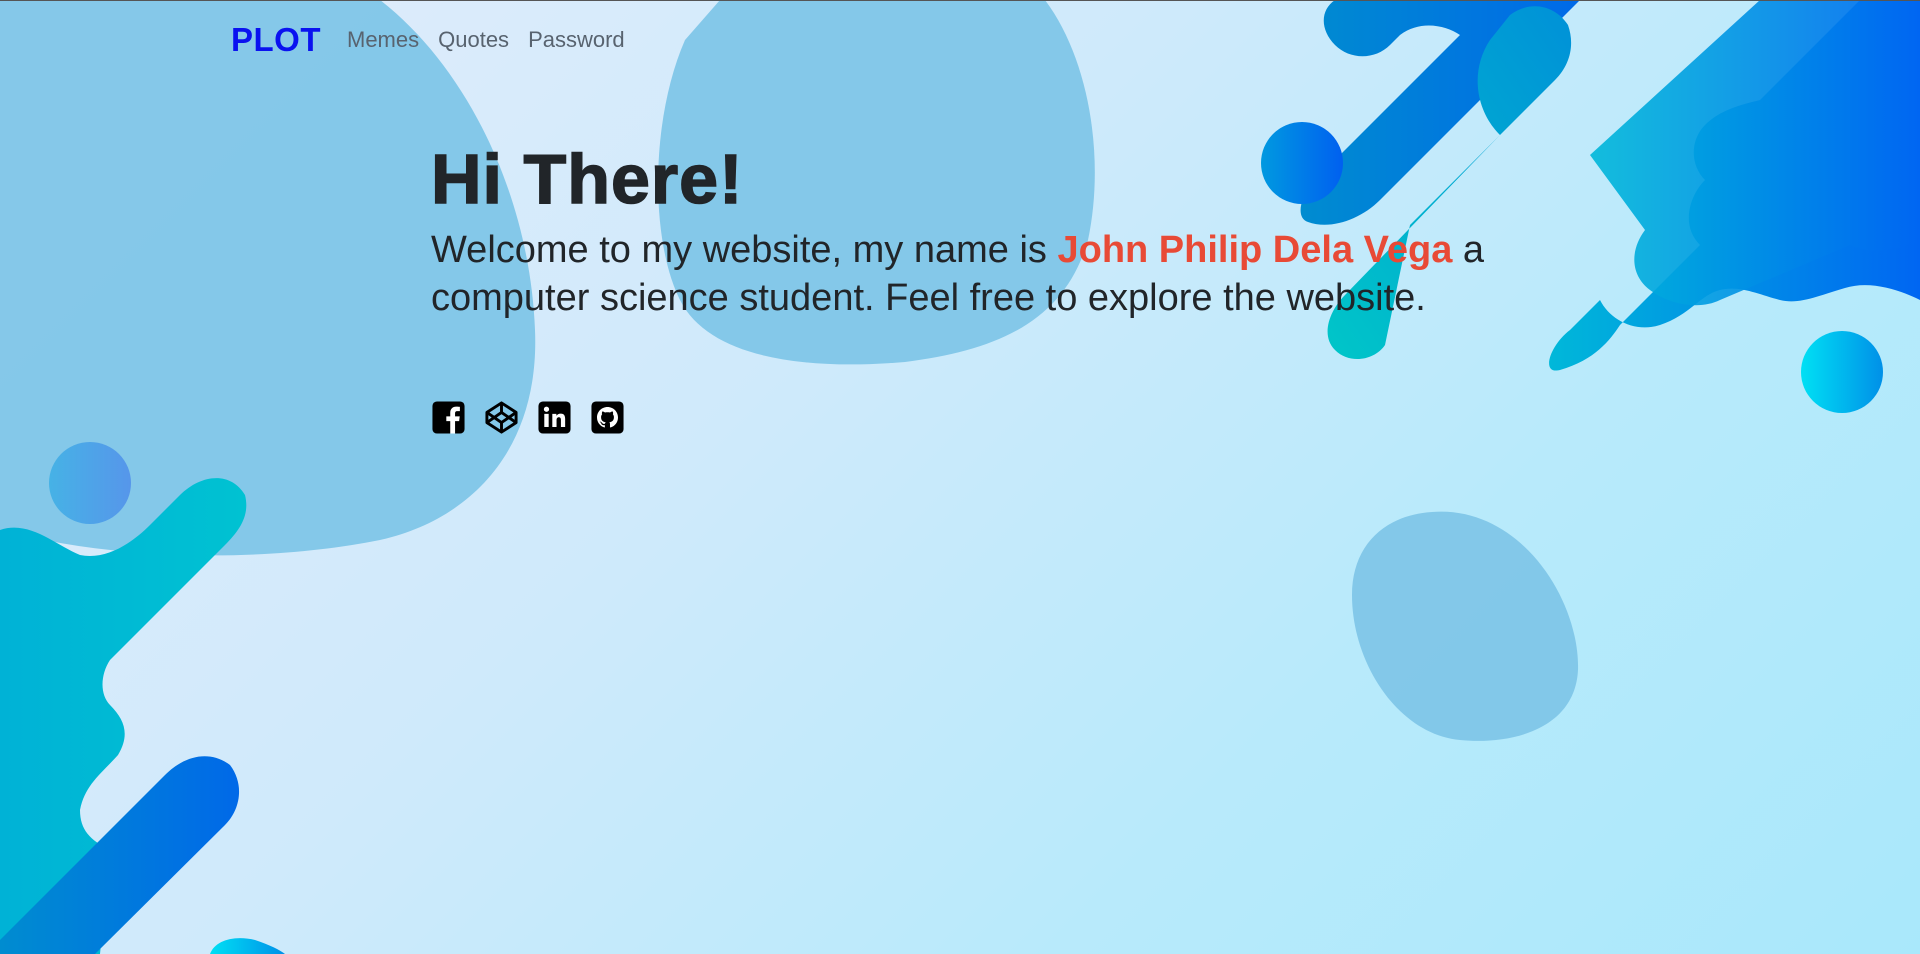 Image resolution: width=1920 pixels, height=954 pixels. Describe the element at coordinates (744, 250) in the screenshot. I see `intro-text-start: Welcome to my website, my name is` at that location.